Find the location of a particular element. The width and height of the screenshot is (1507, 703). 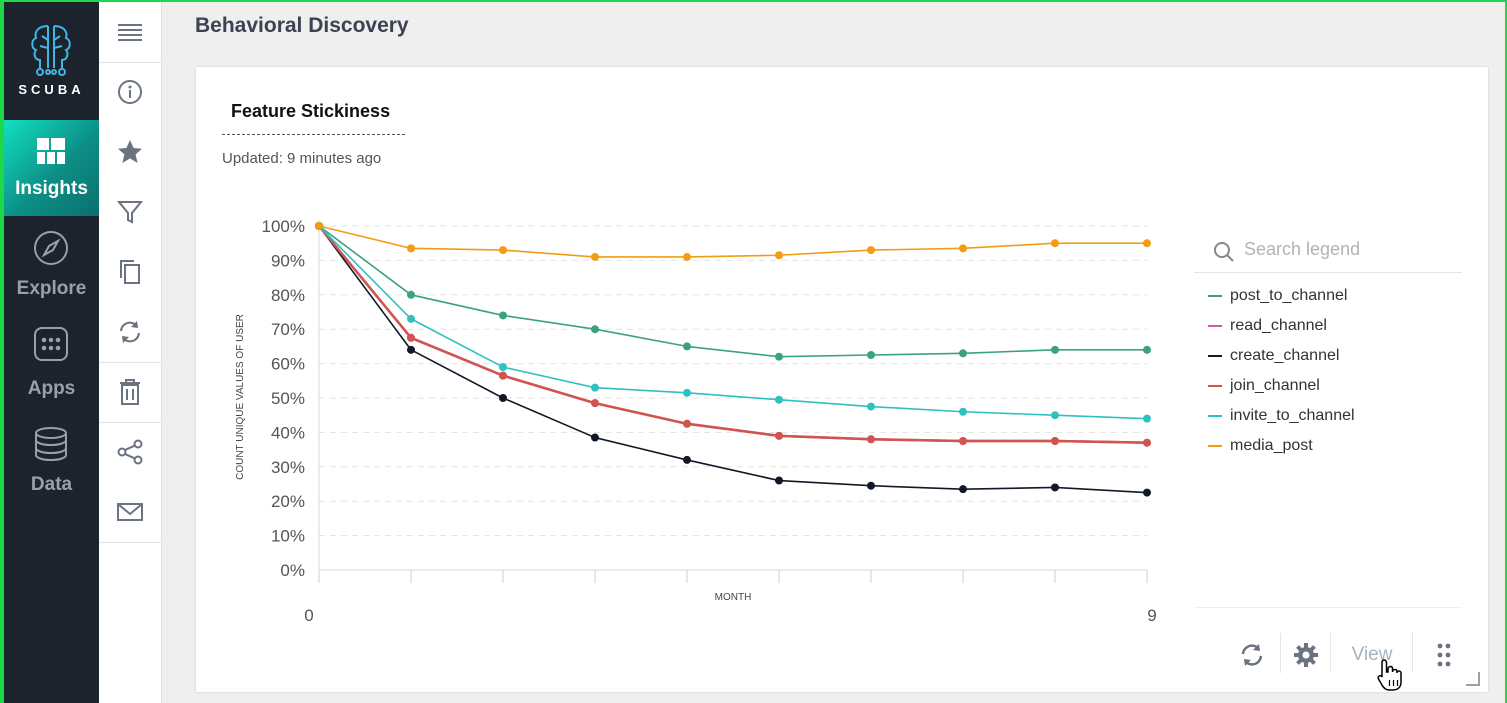

y-tick-label: 60% is located at coordinates (288, 364).